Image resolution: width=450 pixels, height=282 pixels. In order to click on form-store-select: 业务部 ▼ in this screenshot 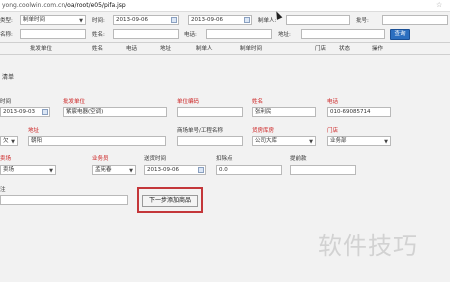, I will do `click(359, 141)`.